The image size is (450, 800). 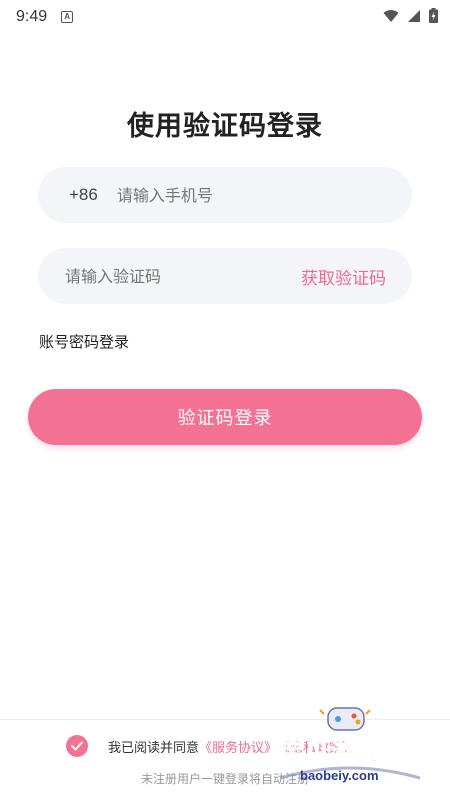 I want to click on country-code-selector: +86, so click(x=83, y=195).